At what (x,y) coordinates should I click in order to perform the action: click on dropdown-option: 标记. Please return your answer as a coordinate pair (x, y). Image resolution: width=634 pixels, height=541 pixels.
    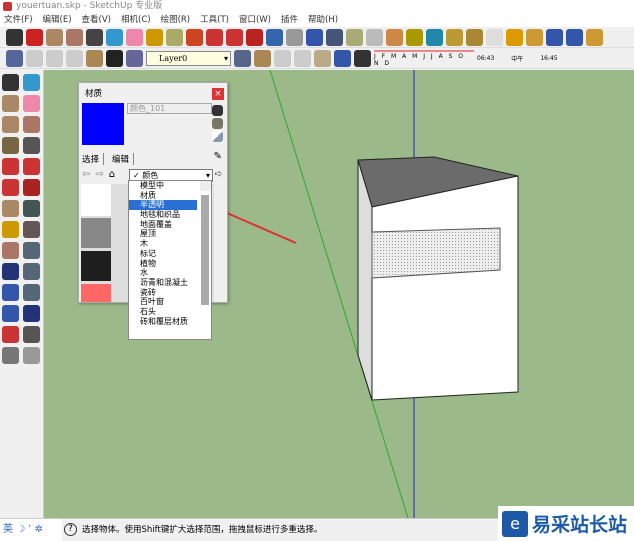
    Looking at the image, I should click on (170, 254).